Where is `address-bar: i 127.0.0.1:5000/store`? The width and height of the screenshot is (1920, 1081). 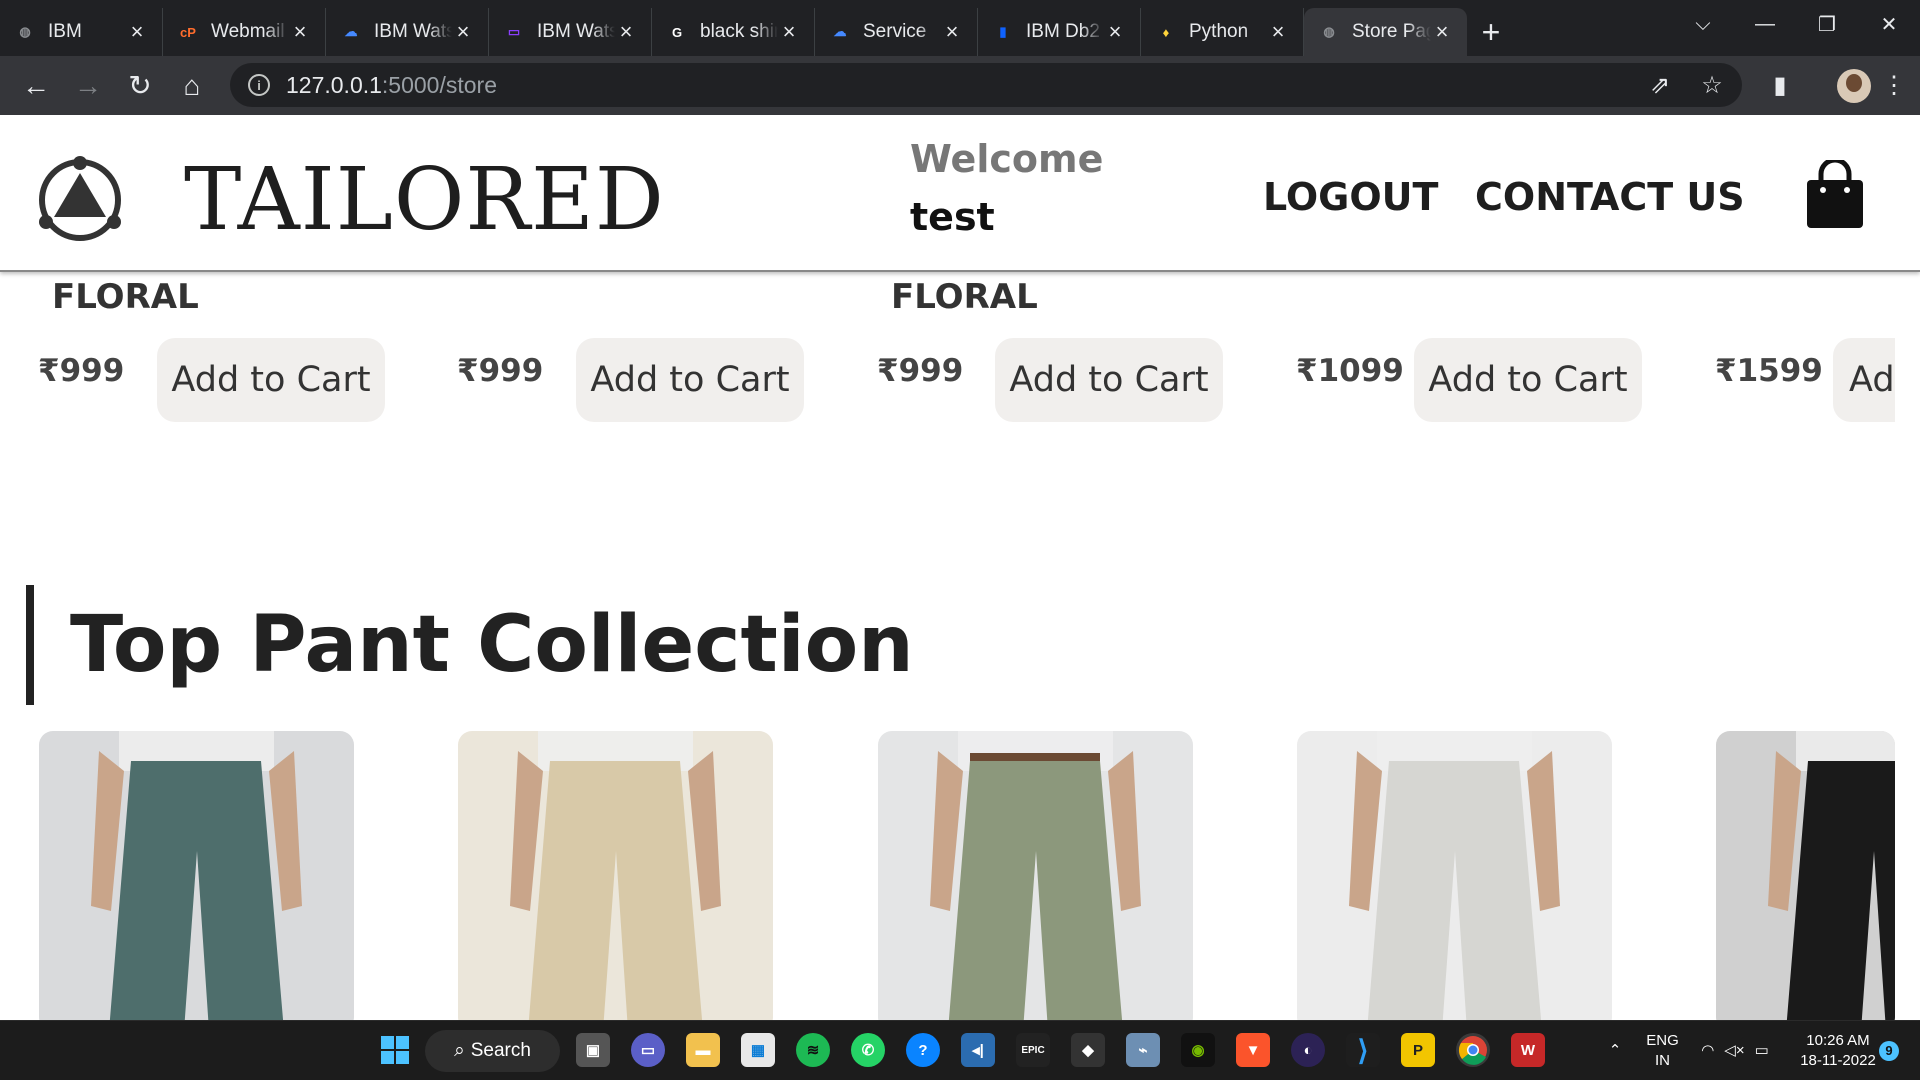
address-bar: i 127.0.0.1:5000/store is located at coordinates (986, 85).